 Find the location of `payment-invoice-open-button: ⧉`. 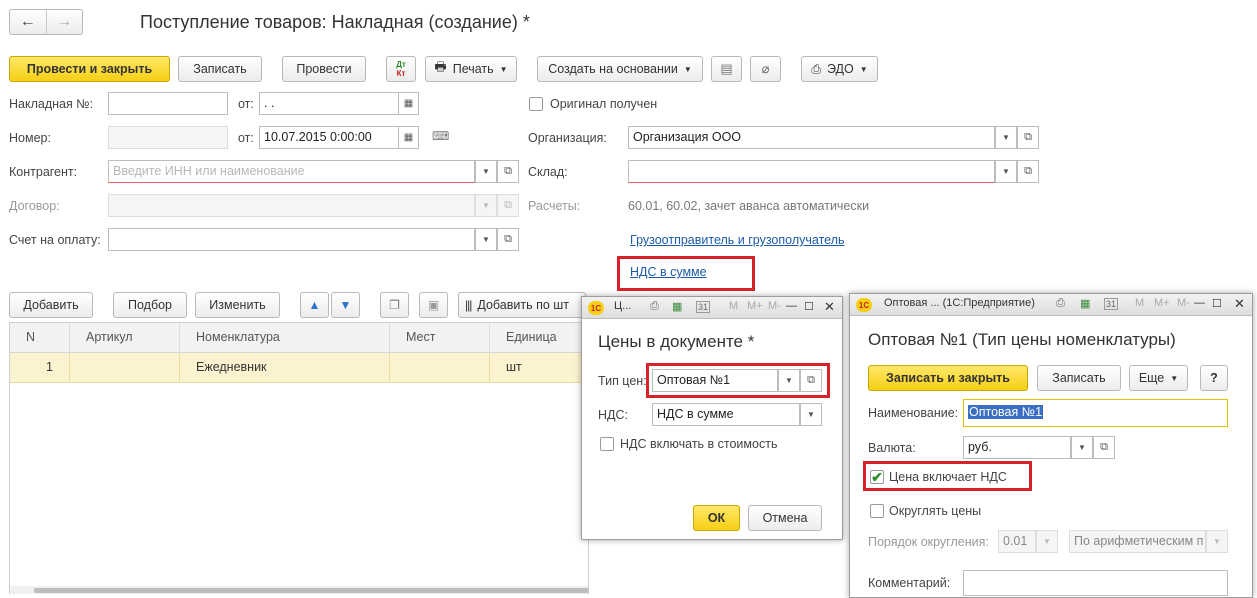

payment-invoice-open-button: ⧉ is located at coordinates (508, 239).